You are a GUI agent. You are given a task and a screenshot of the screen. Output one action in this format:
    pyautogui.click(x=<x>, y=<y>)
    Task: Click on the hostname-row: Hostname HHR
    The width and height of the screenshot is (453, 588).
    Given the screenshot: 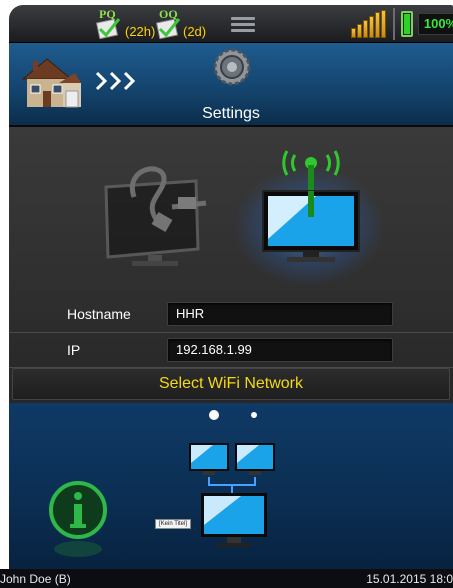 What is the action you would take?
    pyautogui.click(x=231, y=314)
    